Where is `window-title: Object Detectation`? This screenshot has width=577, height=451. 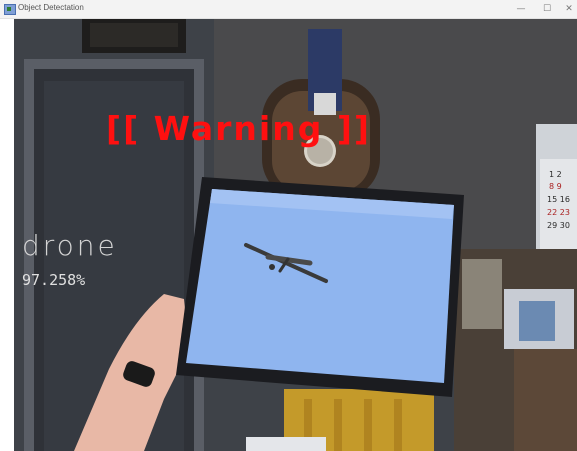 window-title: Object Detectation is located at coordinates (51, 7).